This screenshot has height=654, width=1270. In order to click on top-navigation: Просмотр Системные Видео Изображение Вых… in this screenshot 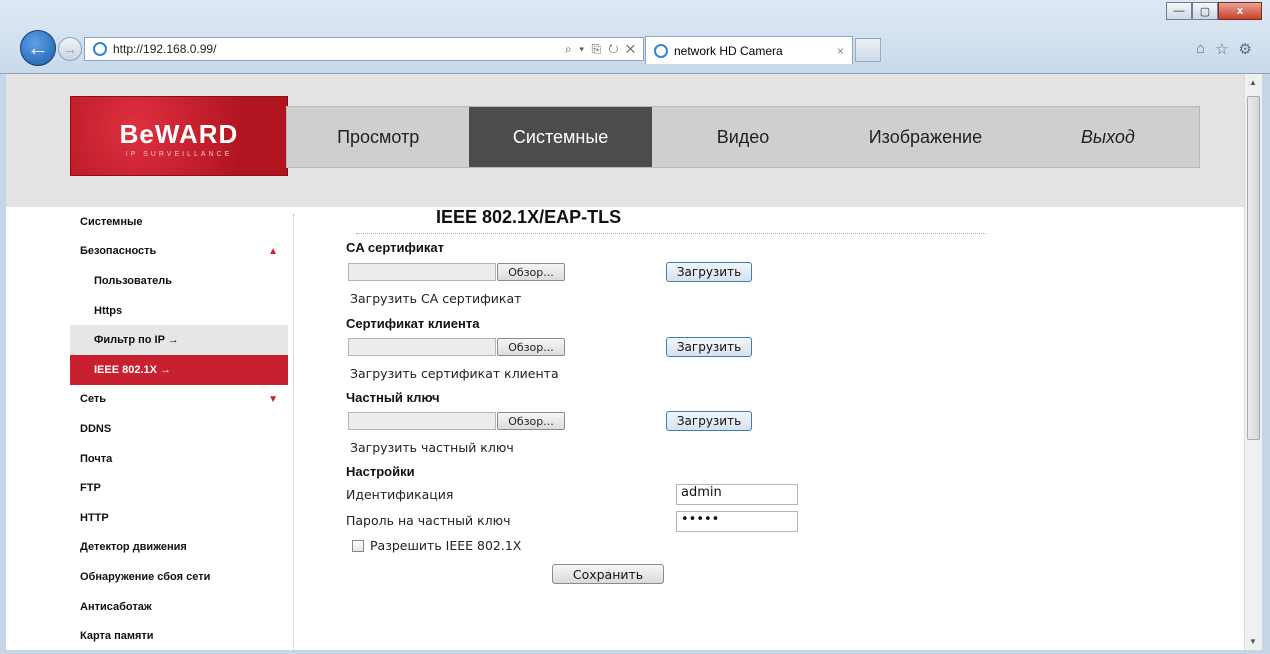, I will do `click(743, 137)`.